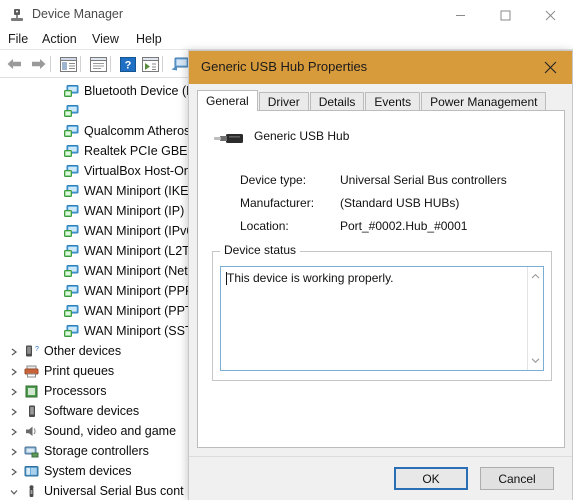 This screenshot has width=573, height=500. I want to click on sound-device-icon, so click(31, 431).